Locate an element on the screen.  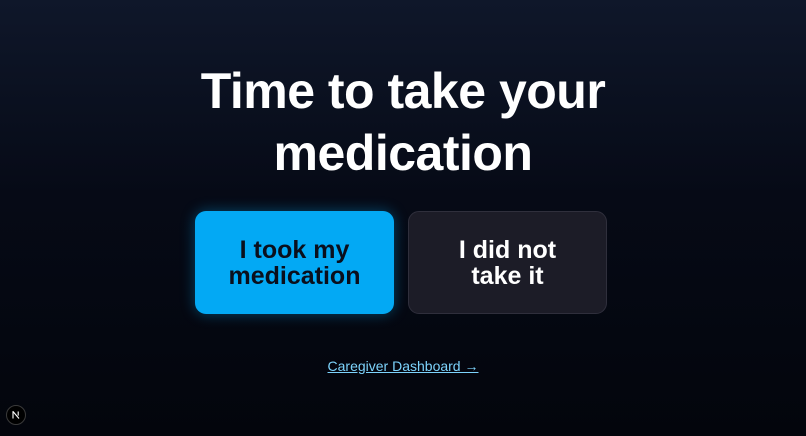
did-not-take-label-line-1: I did not is located at coordinates (507, 249).